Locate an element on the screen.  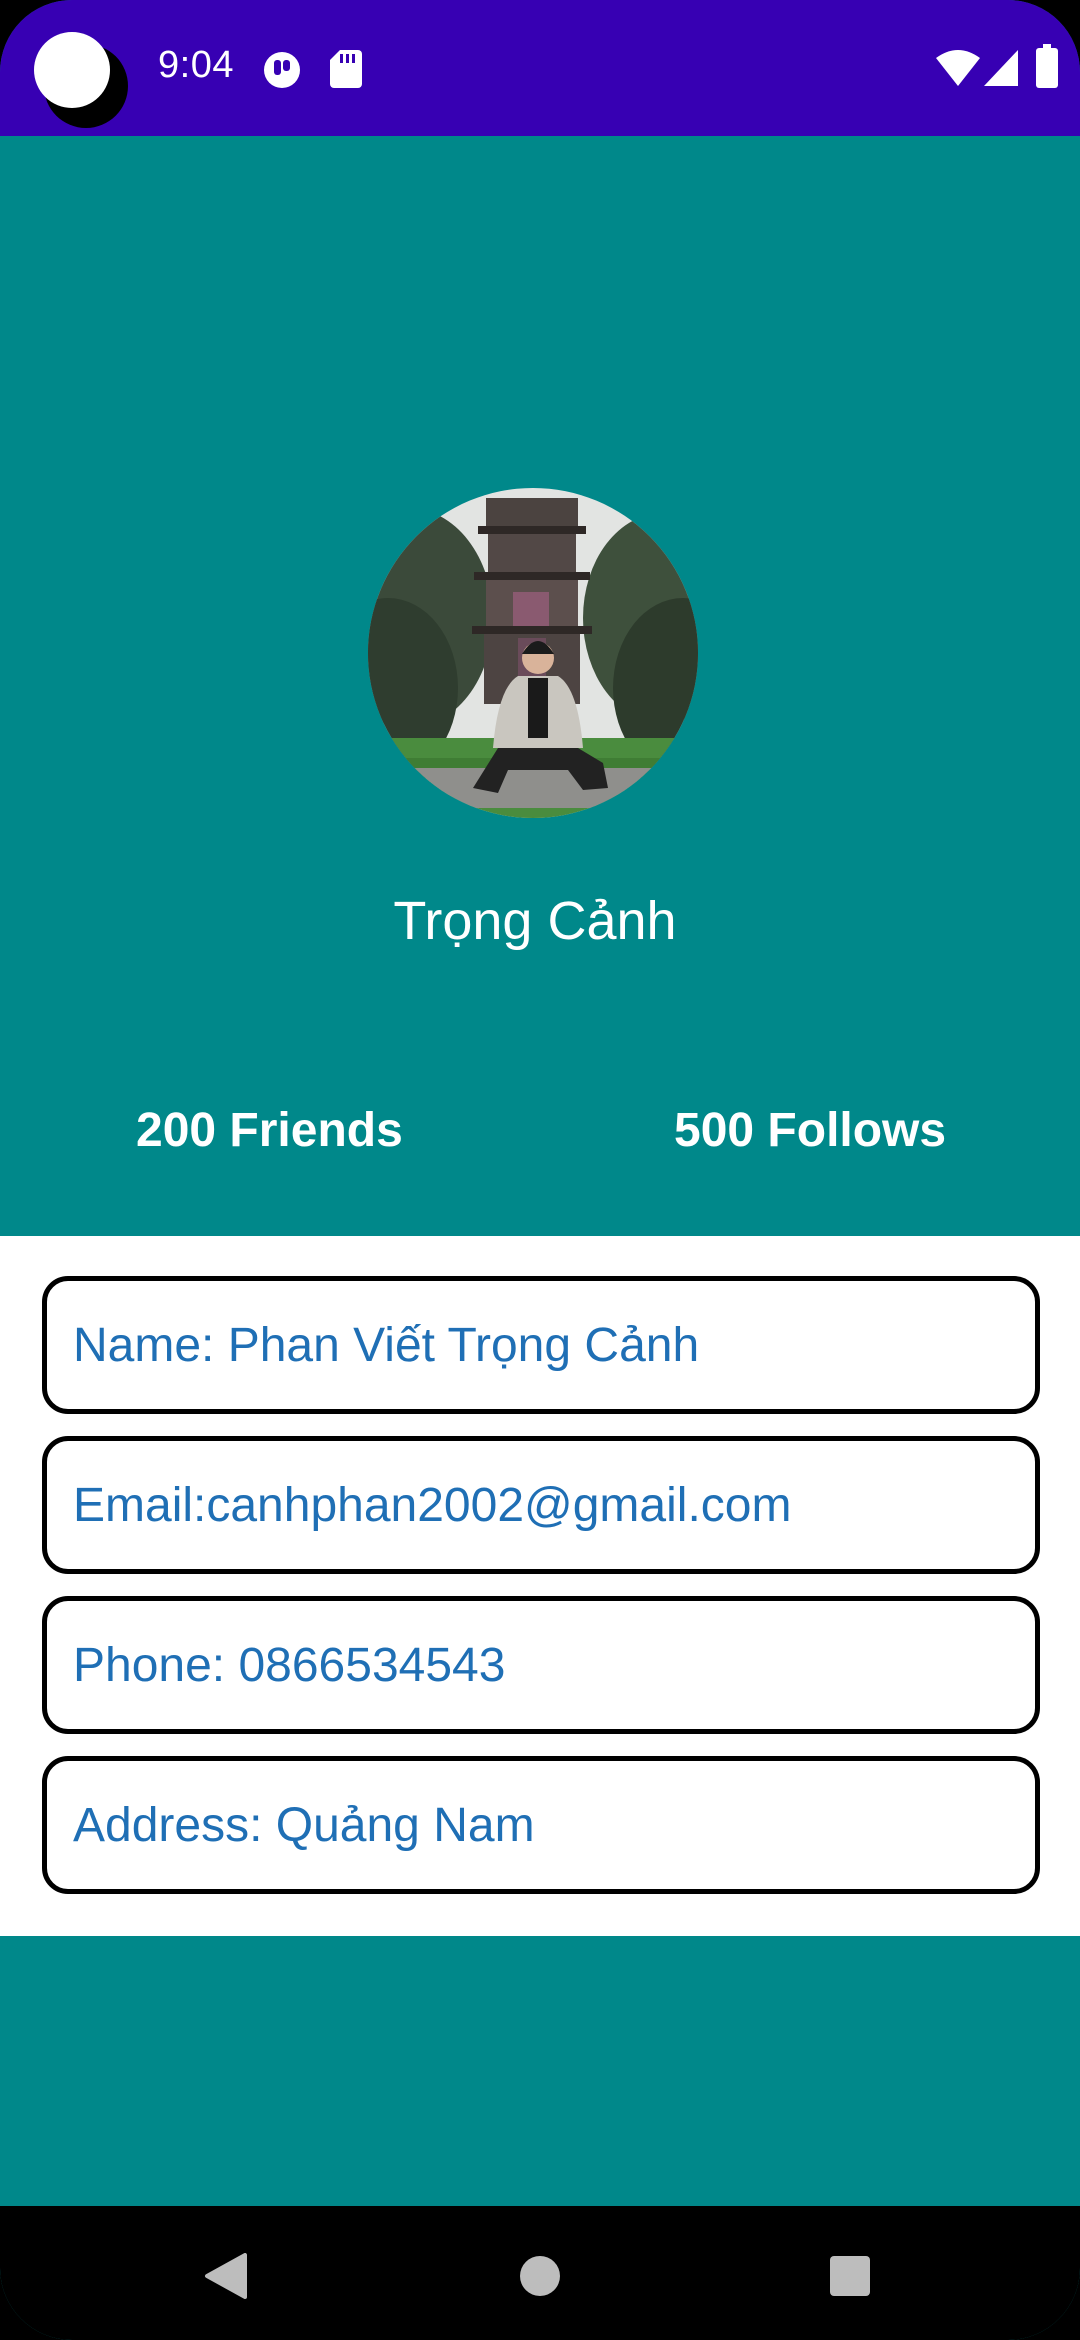
recents-icon is located at coordinates (850, 2276).